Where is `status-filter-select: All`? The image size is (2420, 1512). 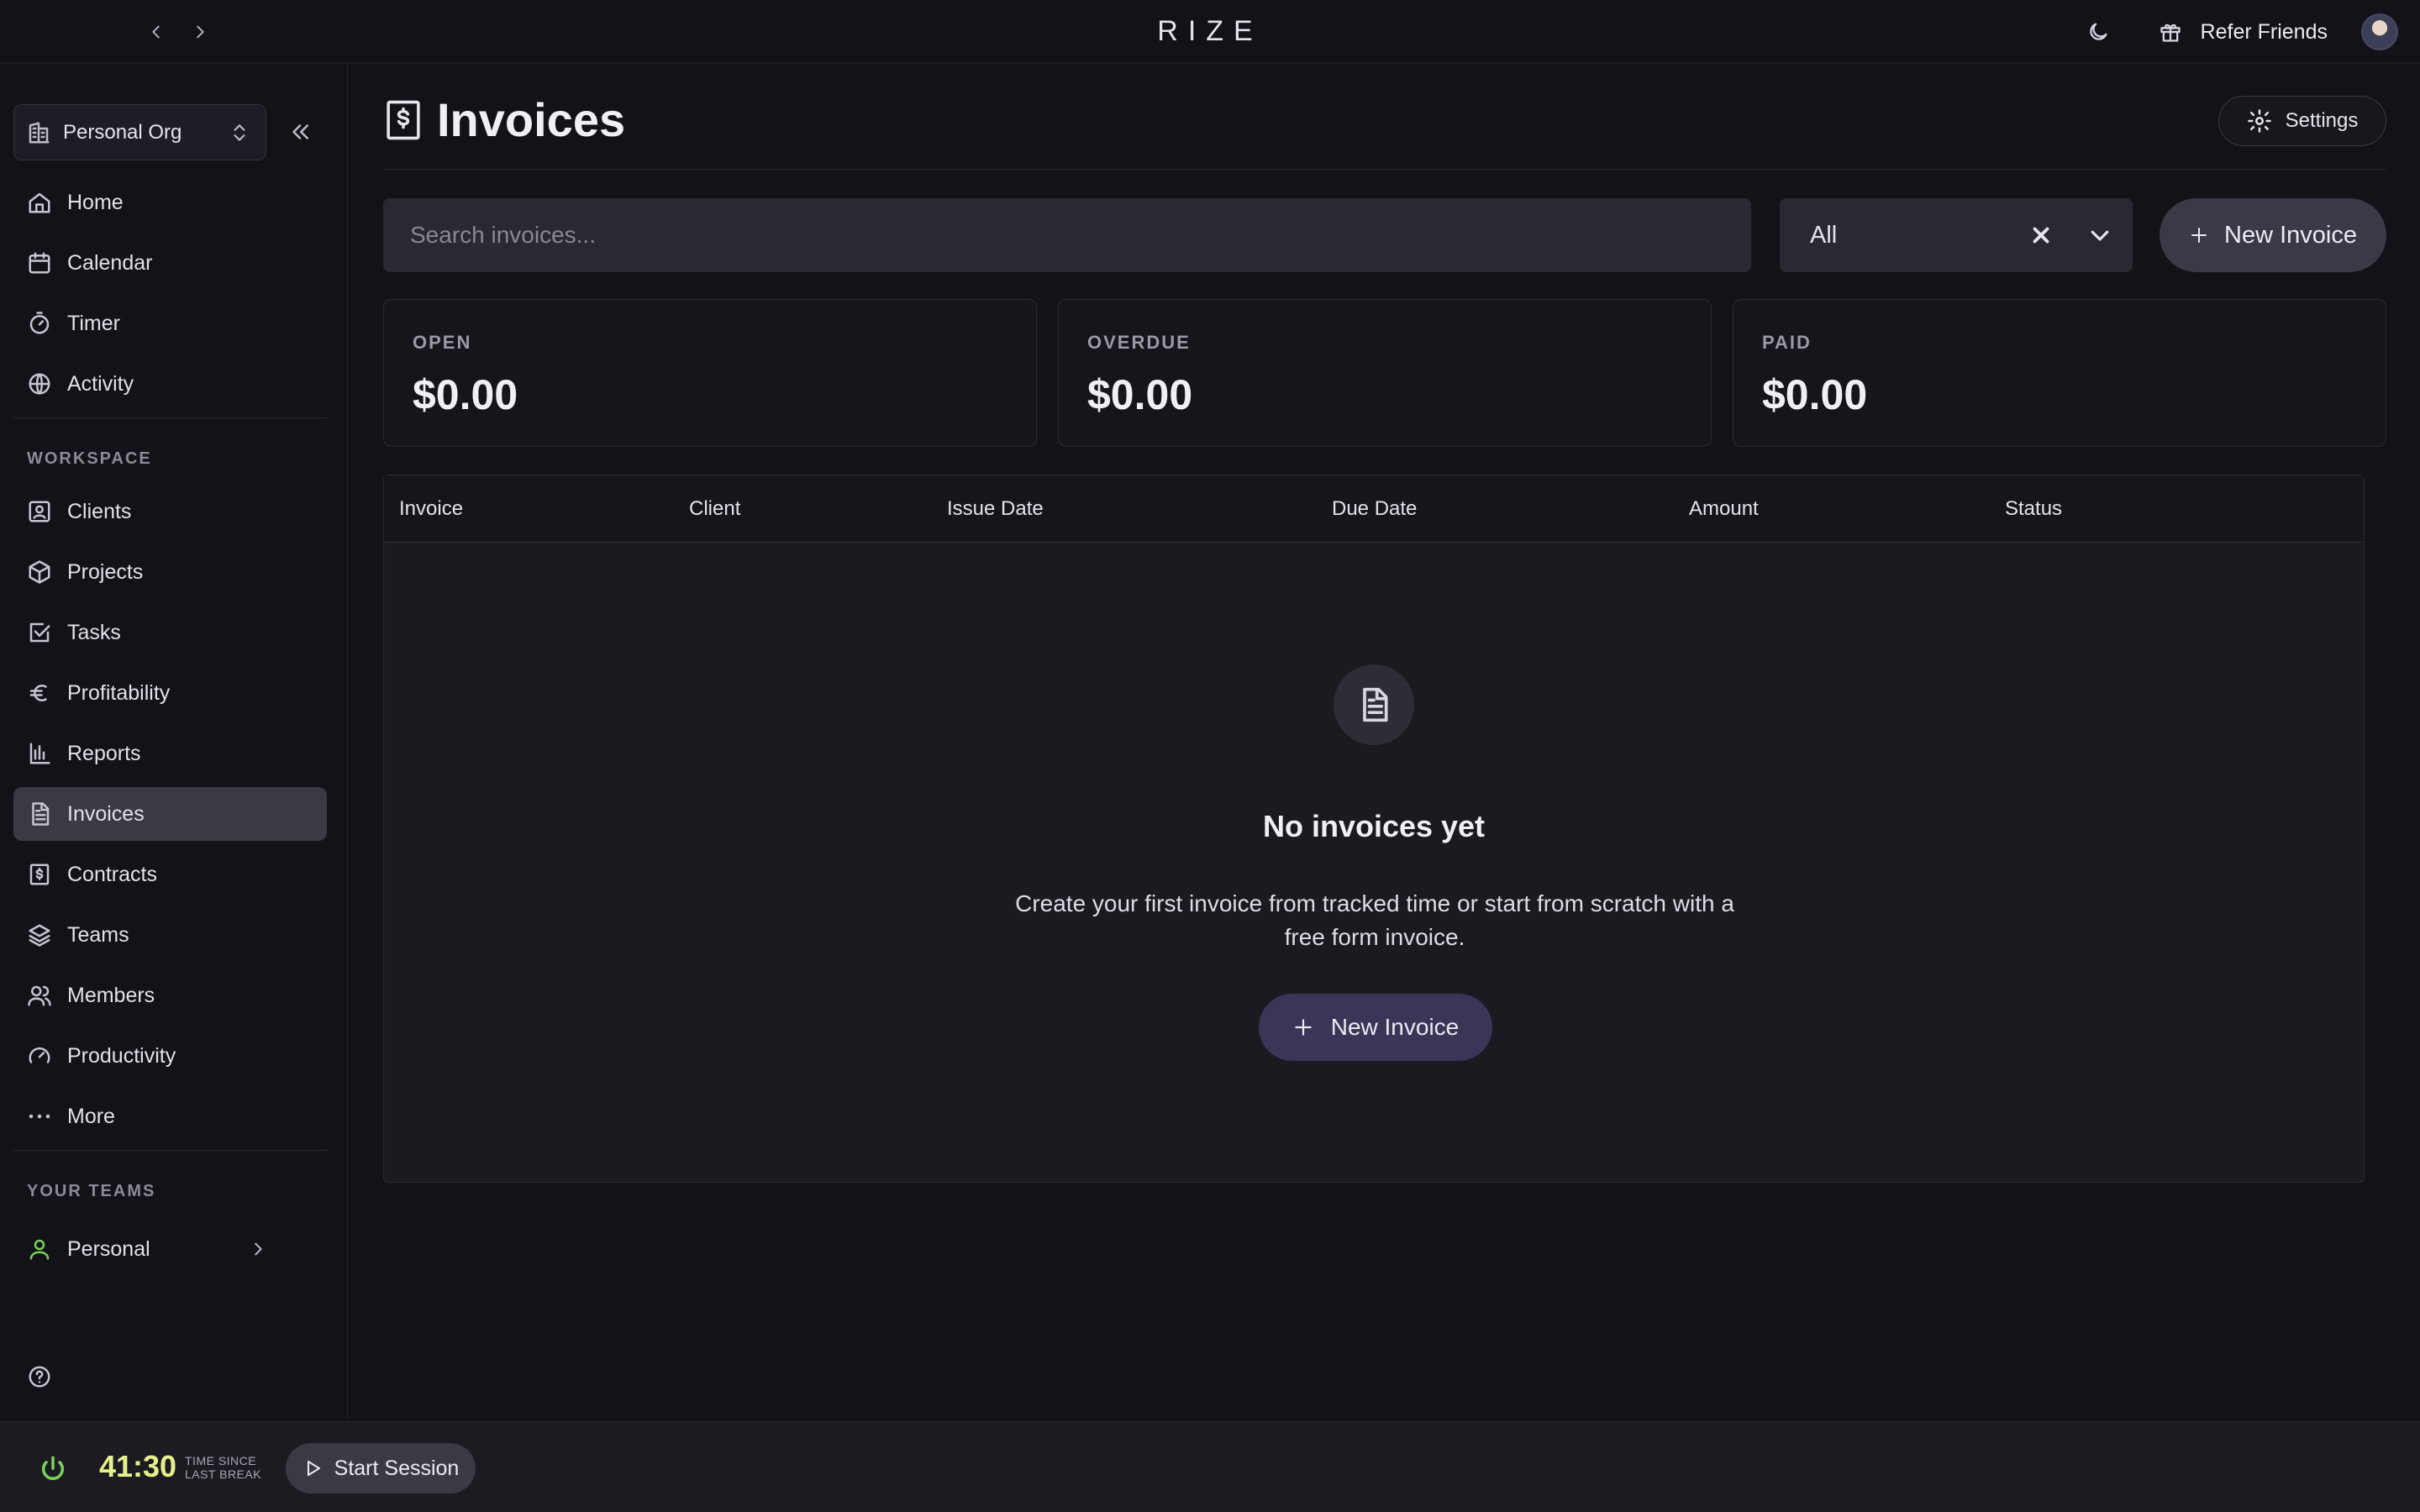 status-filter-select: All is located at coordinates (1956, 235).